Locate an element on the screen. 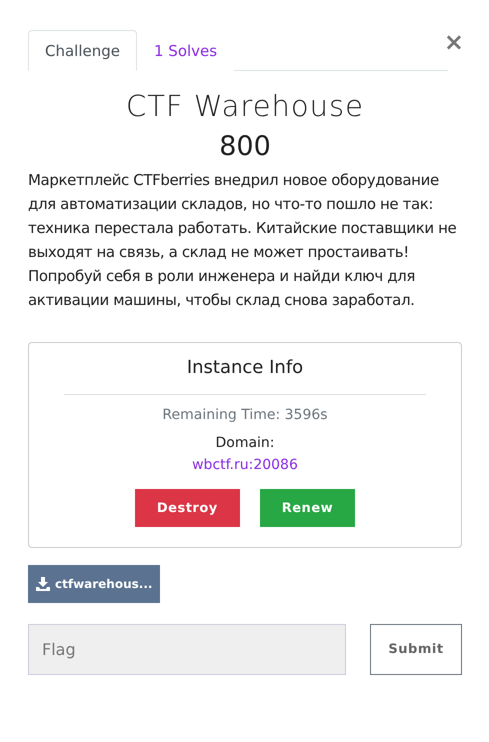  flag-input: Flag is located at coordinates (187, 649).